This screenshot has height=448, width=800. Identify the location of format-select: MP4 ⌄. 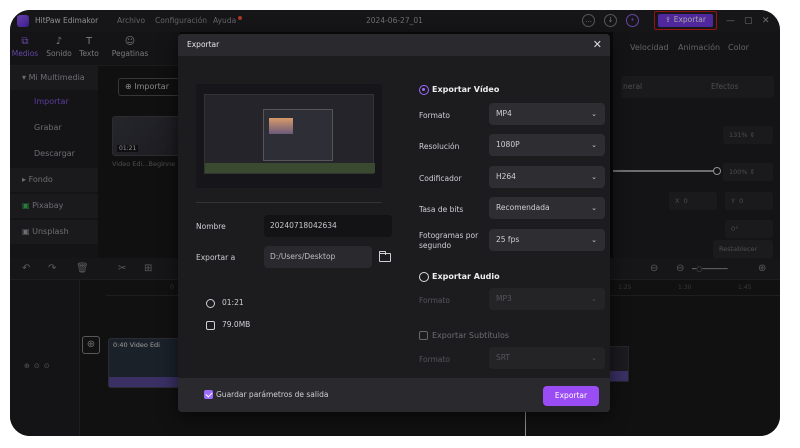
(547, 114).